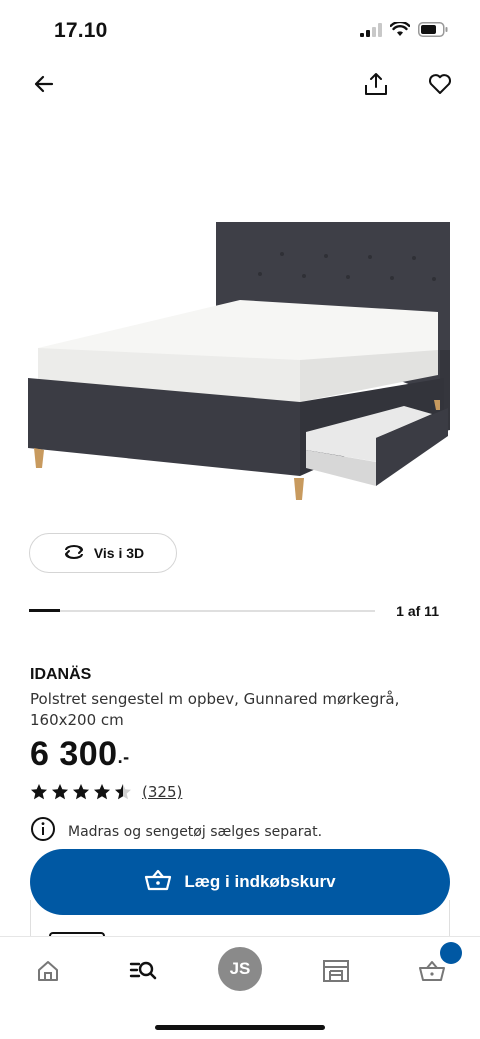  What do you see at coordinates (433, 32) in the screenshot?
I see `battery-icon` at bounding box center [433, 32].